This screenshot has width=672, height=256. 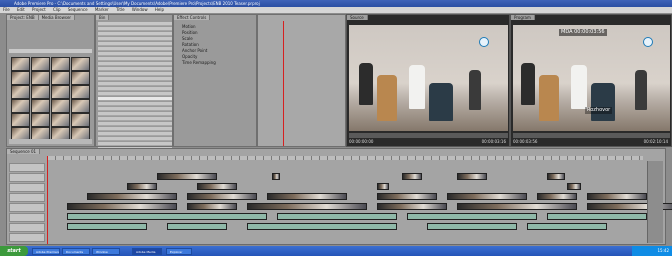 I want to click on menu-window: Window, so click(x=140, y=9).